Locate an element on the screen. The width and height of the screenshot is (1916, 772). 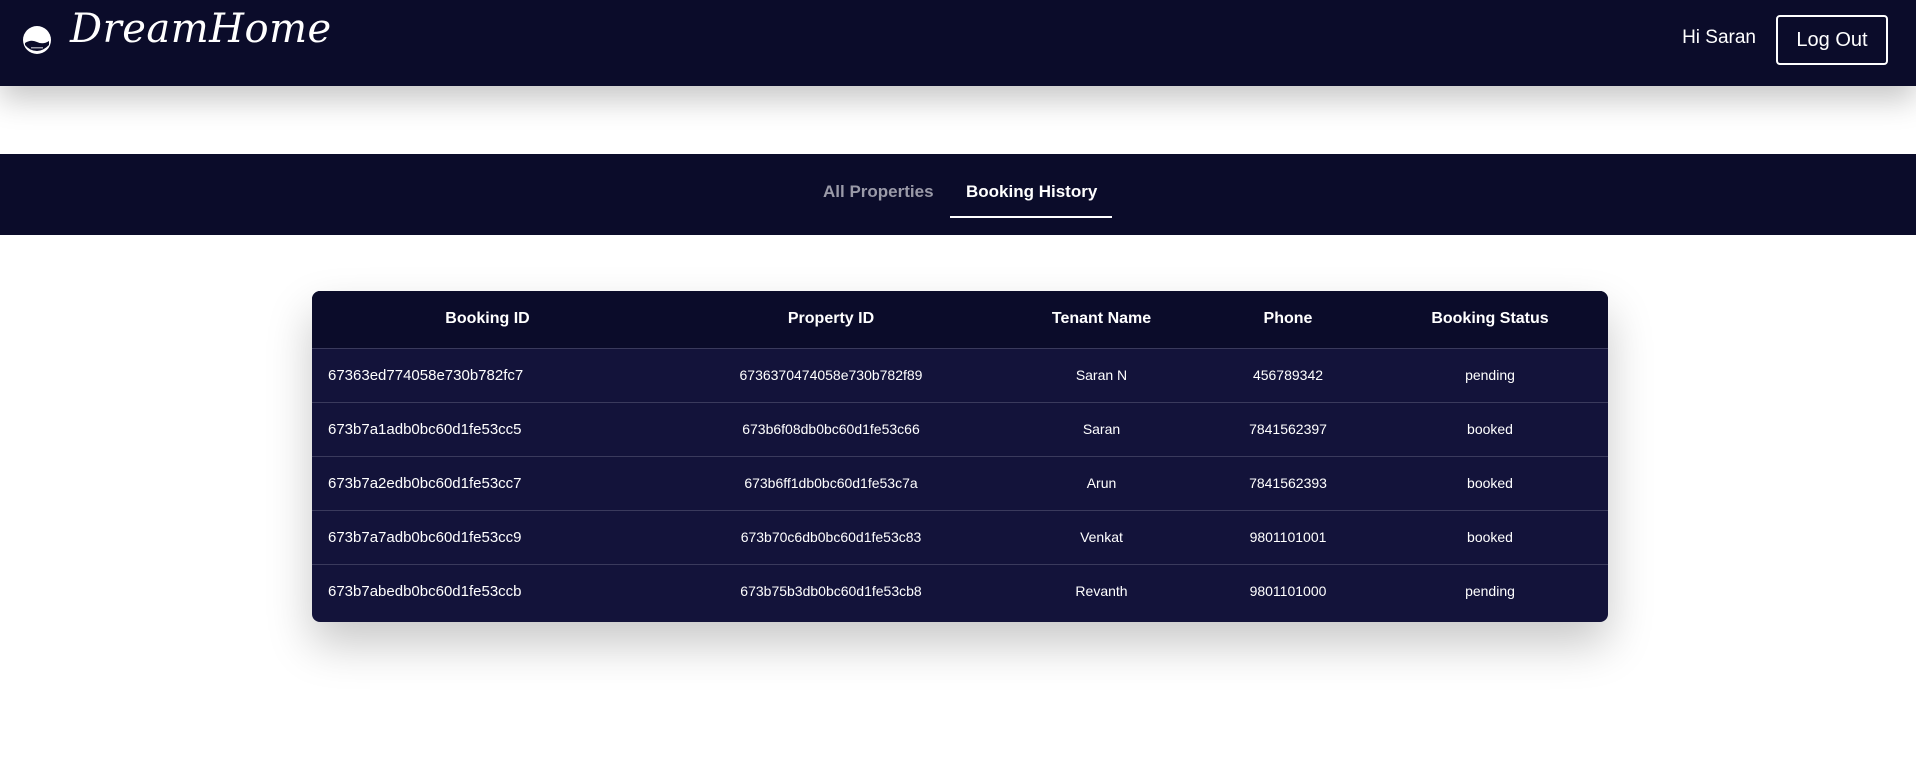
phone-cell: 9801101001 is located at coordinates (1288, 537).